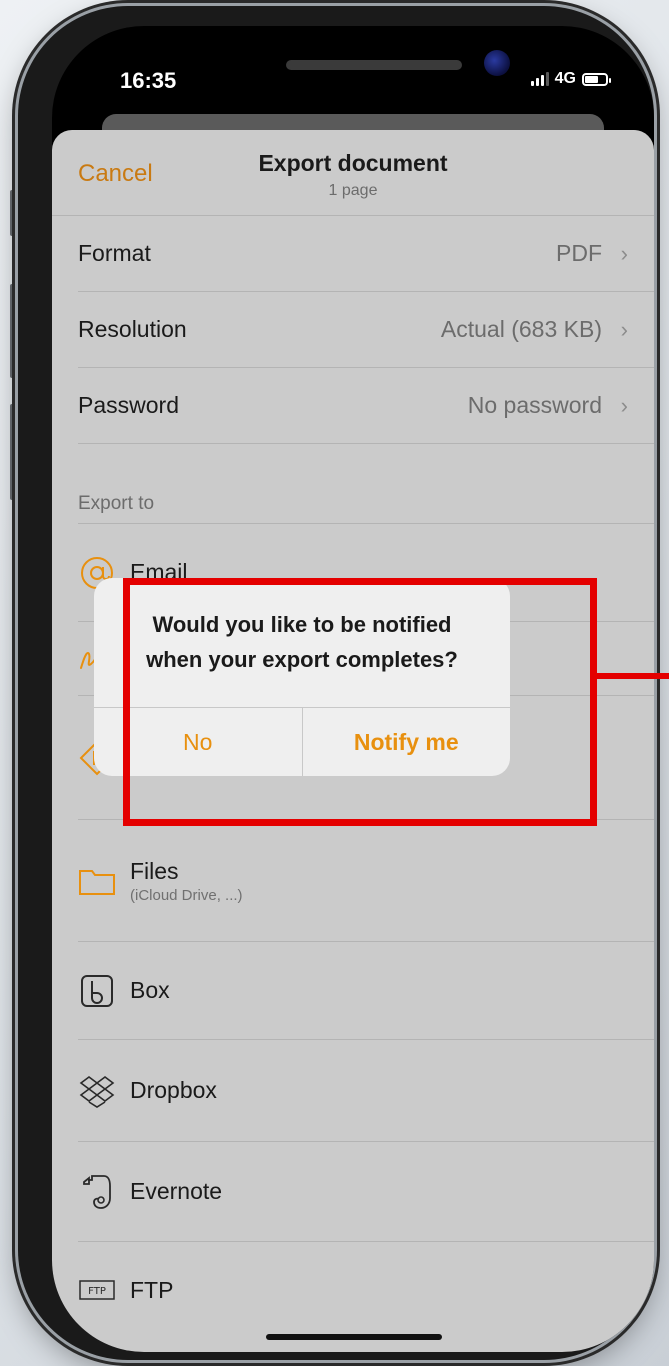 This screenshot has width=669, height=1366. I want to click on export-dropbox: Dropbox, so click(366, 1091).